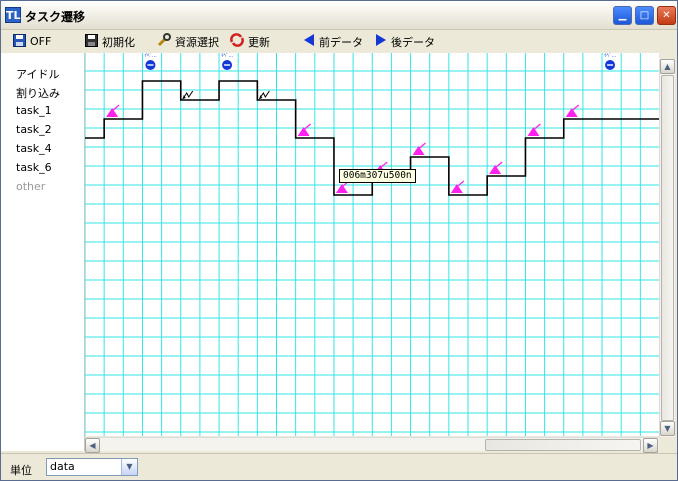 Image resolution: width=678 pixels, height=481 pixels. I want to click on maximize-button: □, so click(644, 15).